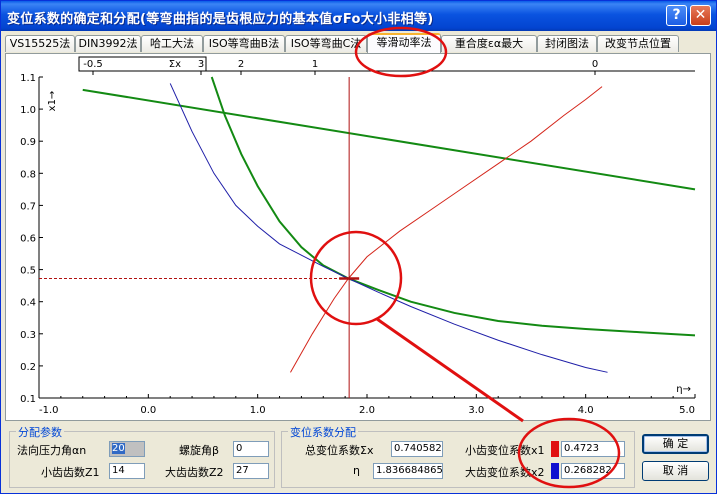 Image resolution: width=717 pixels, height=495 pixels. Describe the element at coordinates (339, 450) in the screenshot. I see `sum-x-label: 总变位系数Σx` at that location.